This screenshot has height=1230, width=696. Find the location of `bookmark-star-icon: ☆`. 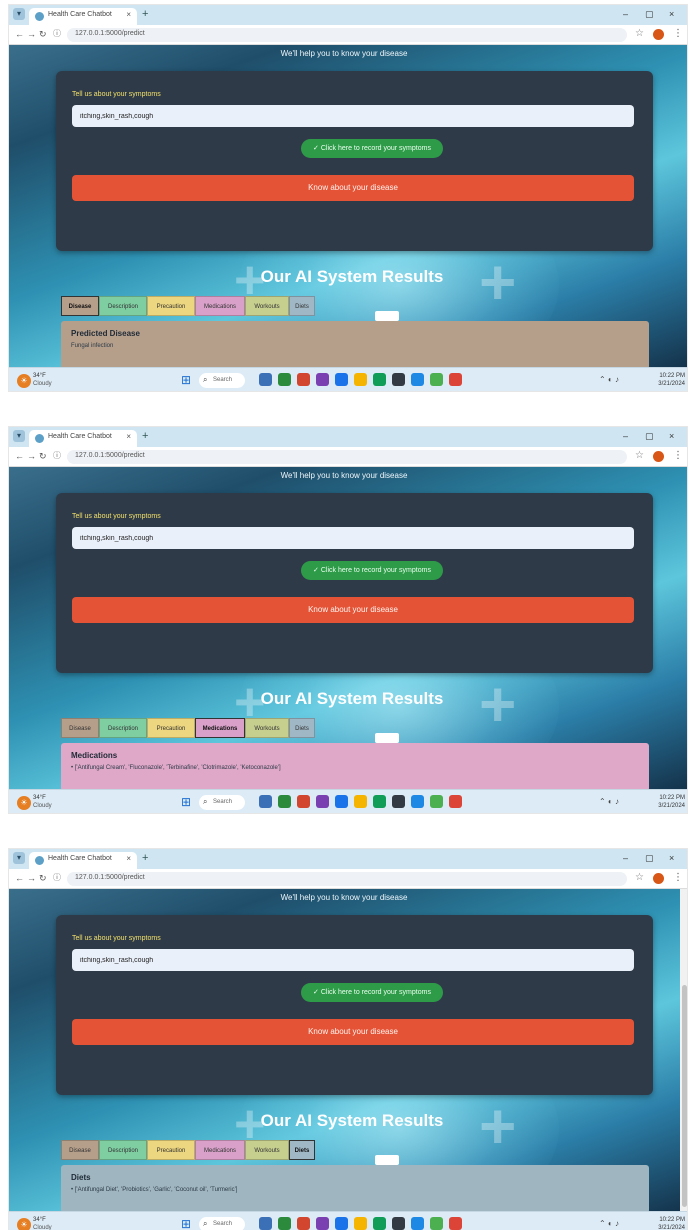

bookmark-star-icon: ☆ is located at coordinates (639, 456).